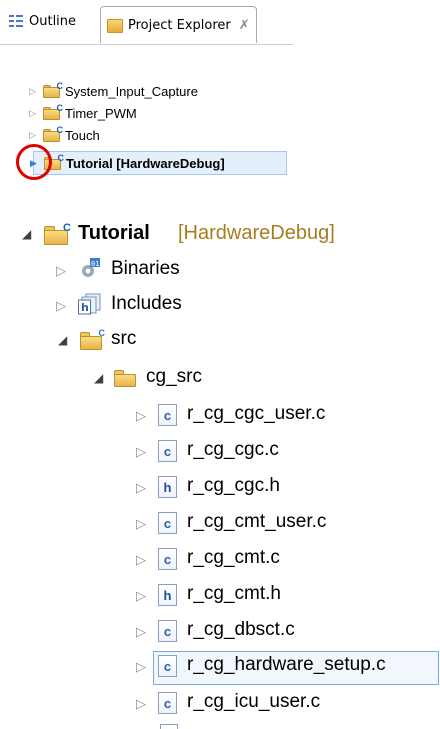  I want to click on tree-item-label: r_cg_cgc.c, so click(233, 449).